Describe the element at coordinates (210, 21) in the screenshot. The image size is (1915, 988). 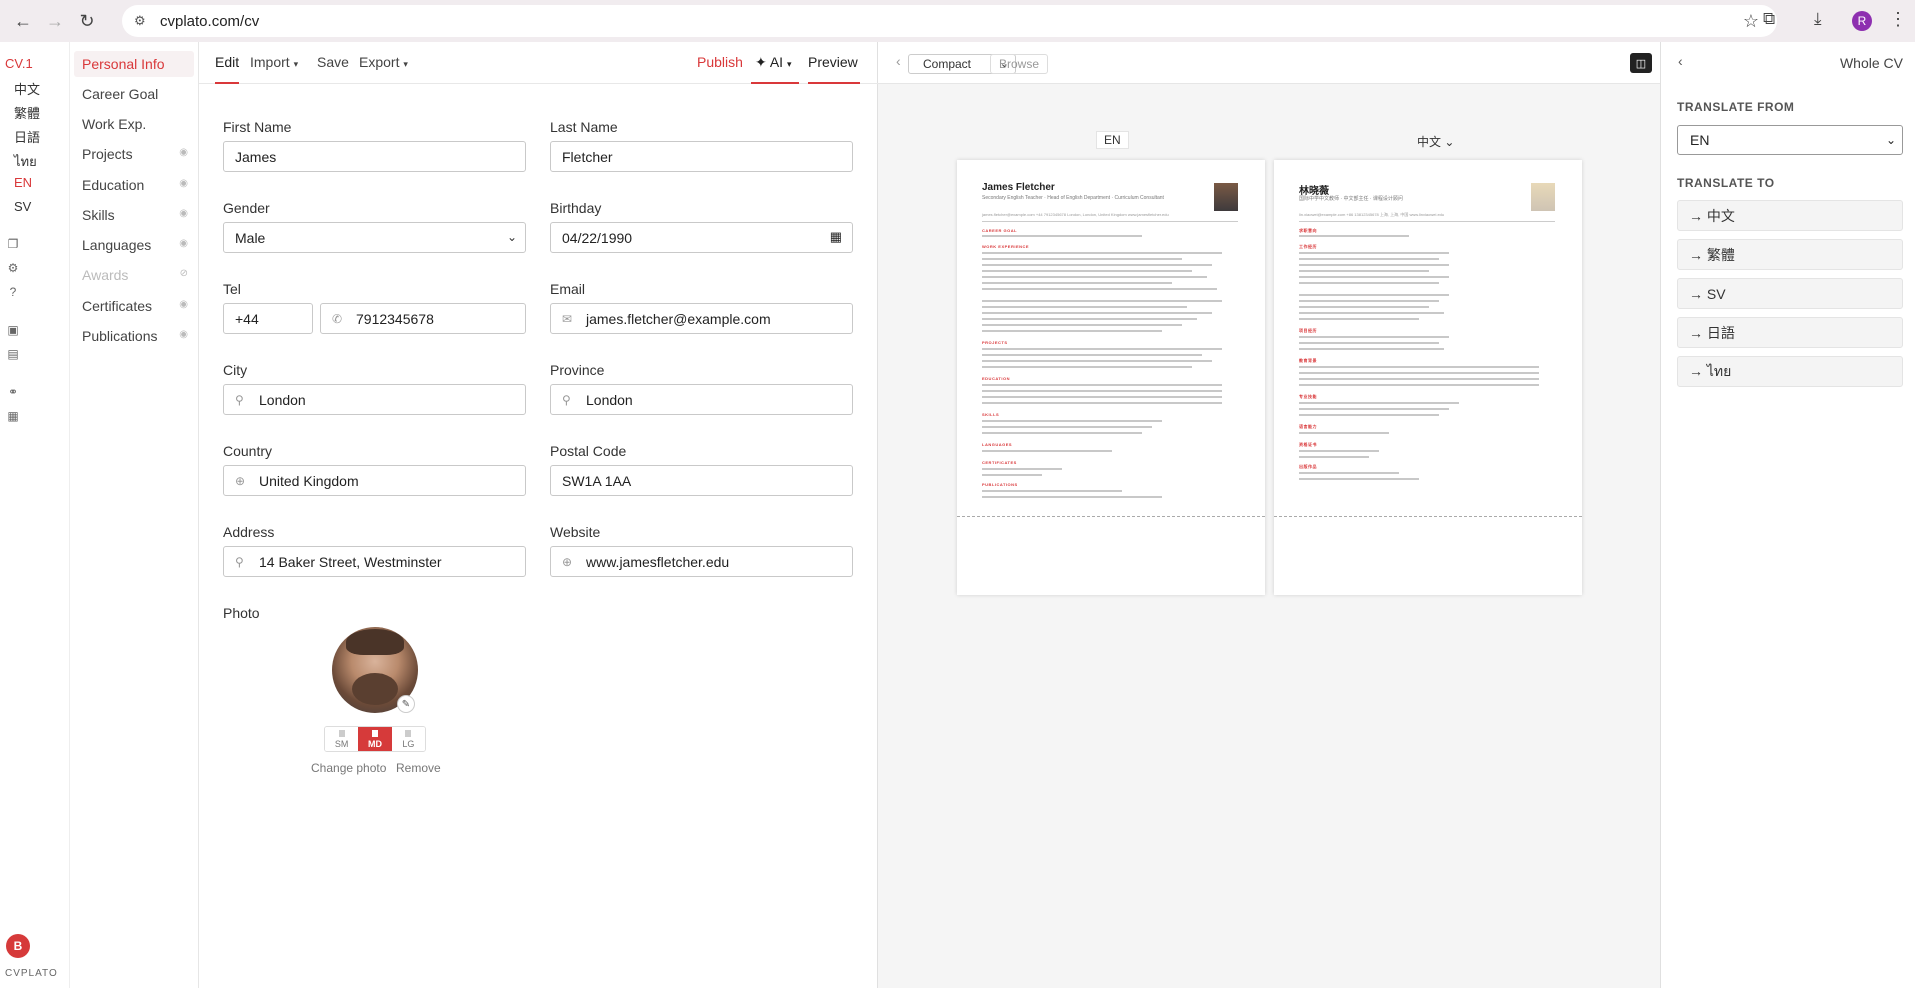
I see `url-text: cvplato.com/cv` at that location.